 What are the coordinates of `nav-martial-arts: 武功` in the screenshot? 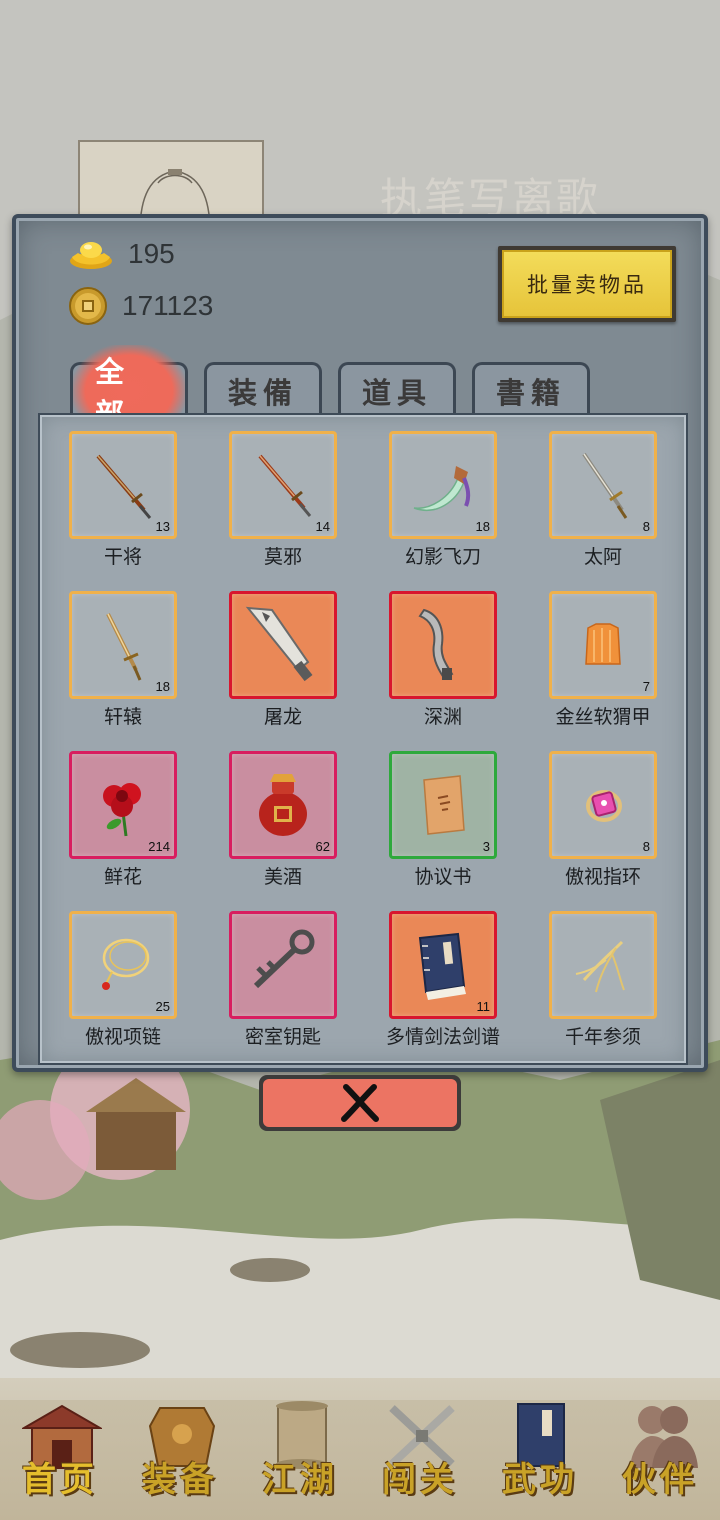 It's located at (540, 1449).